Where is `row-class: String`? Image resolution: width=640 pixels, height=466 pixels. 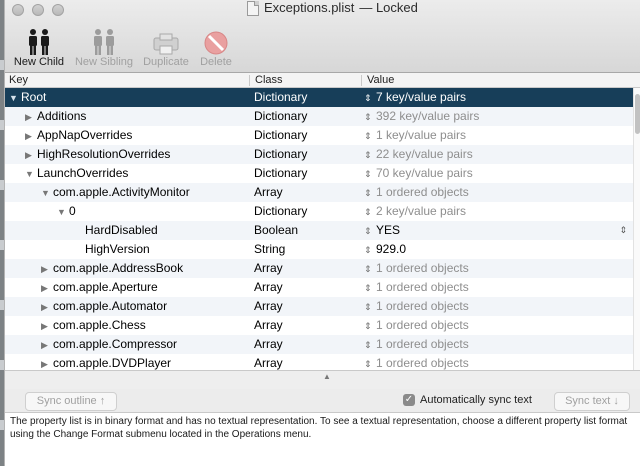
row-class: String is located at coordinates (269, 249).